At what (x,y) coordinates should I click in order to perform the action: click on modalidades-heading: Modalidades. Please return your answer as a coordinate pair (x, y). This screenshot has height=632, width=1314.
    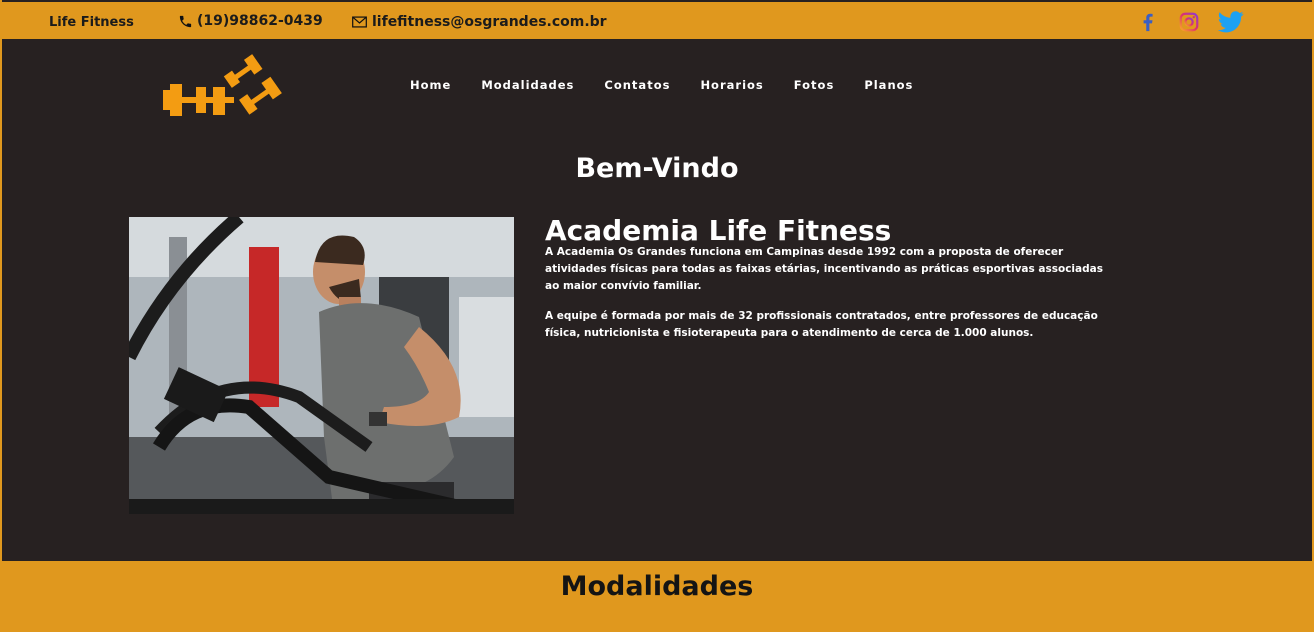
    Looking at the image, I should click on (657, 586).